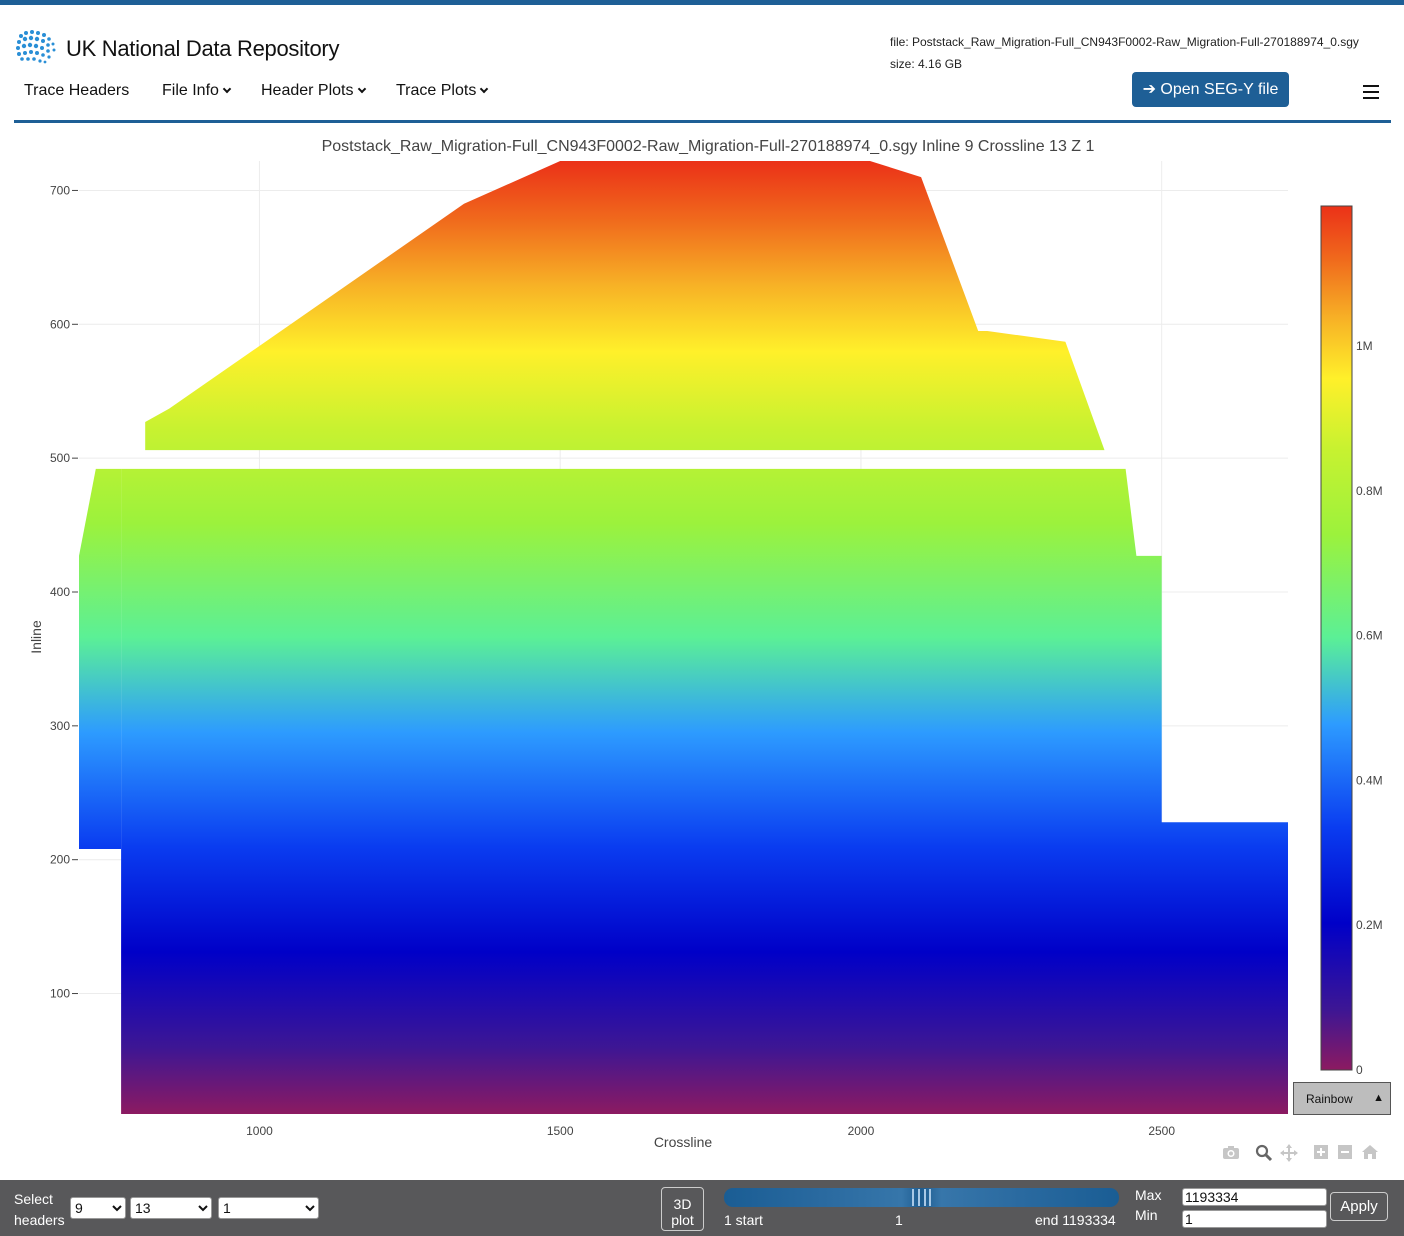  I want to click on open-segy-button: ➔ Open SEG-Y file, so click(1210, 89).